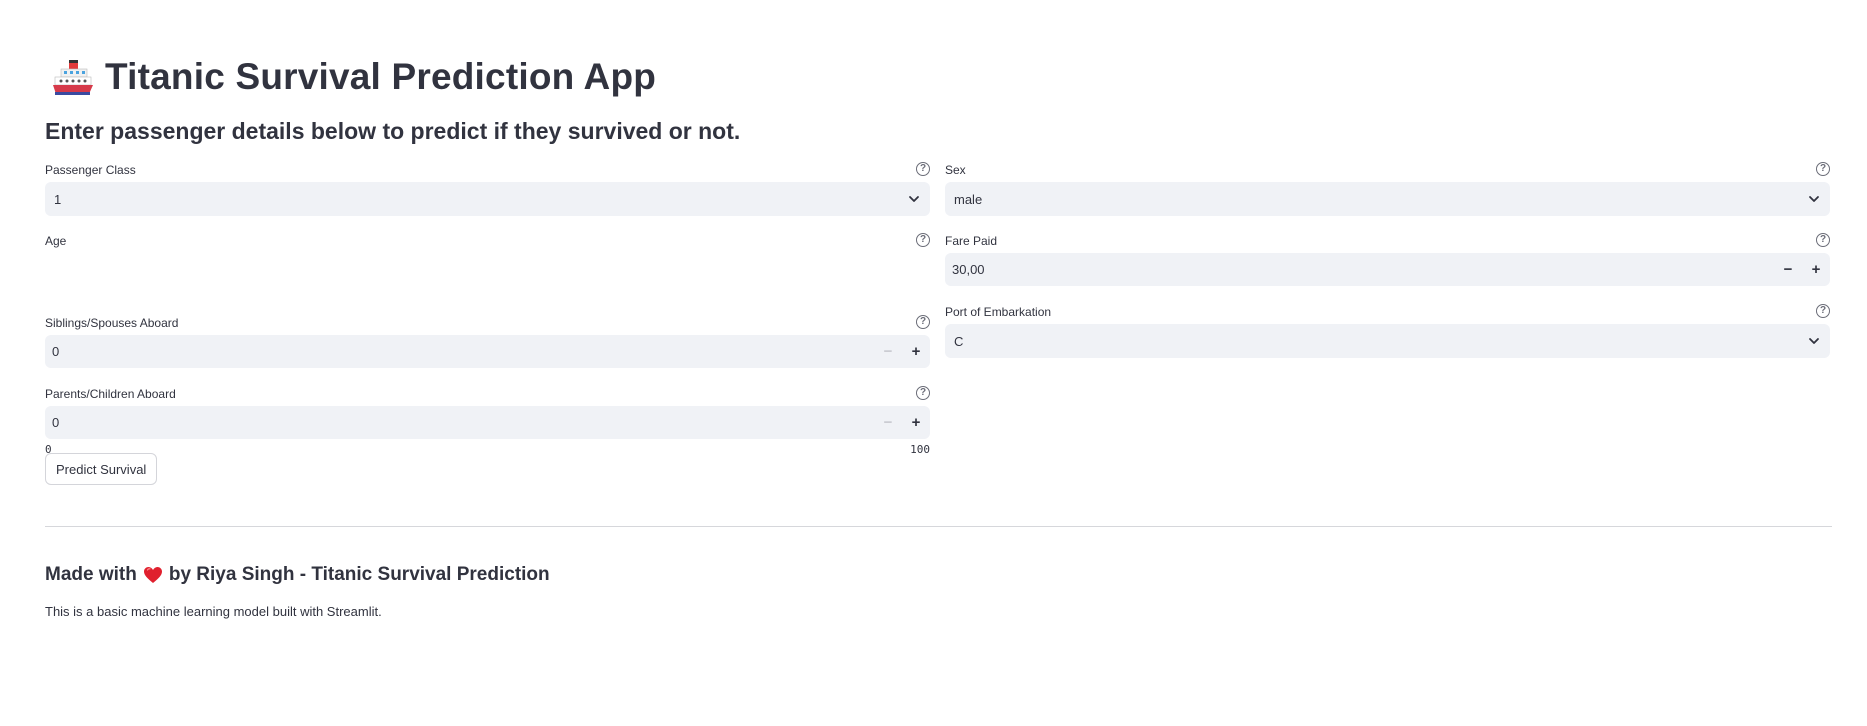 The height and width of the screenshot is (726, 1867). Describe the element at coordinates (112, 323) in the screenshot. I see `siblings-spouses-label: Siblings/Spouses Aboard` at that location.